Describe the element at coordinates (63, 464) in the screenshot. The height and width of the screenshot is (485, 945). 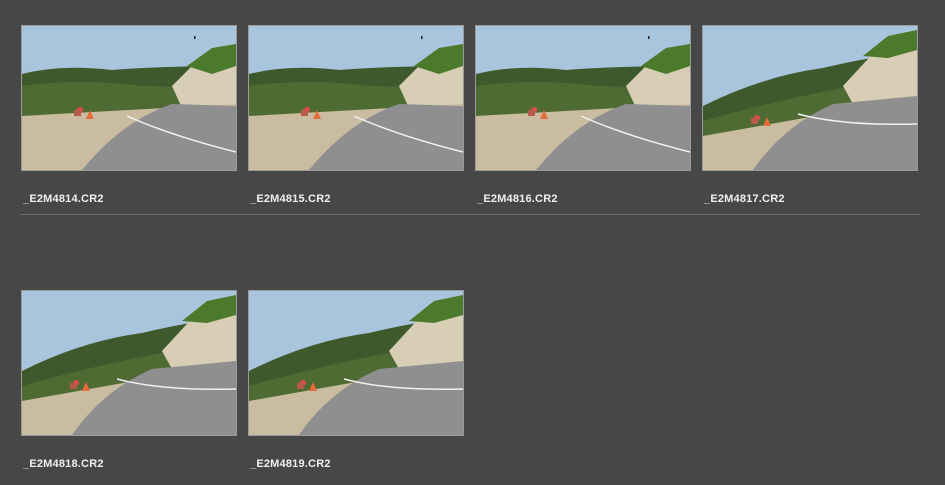
I see `thumbnail-filename: _E2M4818.CR2` at that location.